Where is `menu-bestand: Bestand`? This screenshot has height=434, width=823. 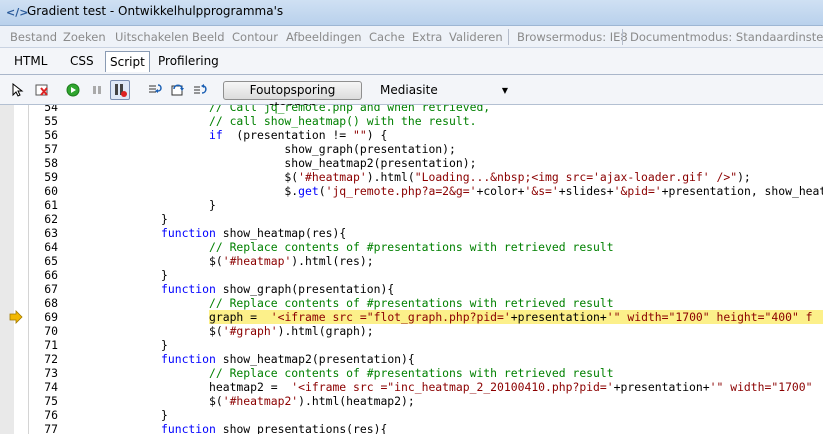
menu-bestand: Bestand is located at coordinates (33, 37).